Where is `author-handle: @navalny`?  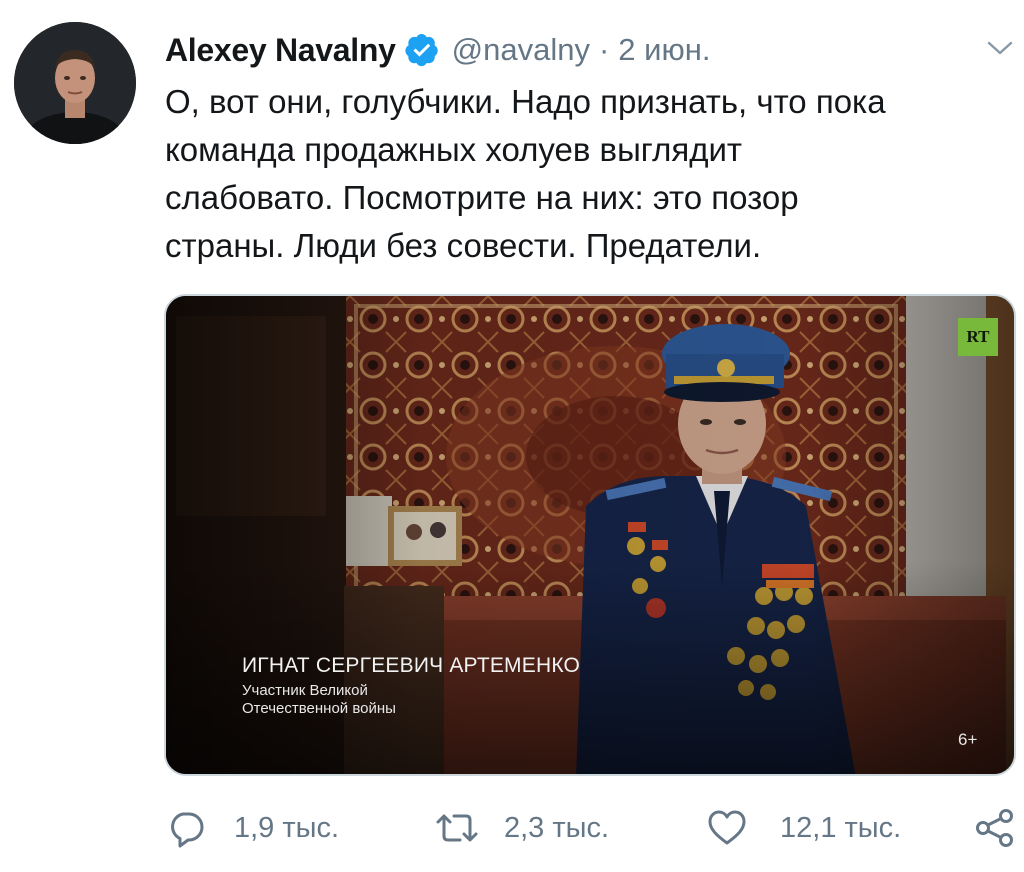
author-handle: @navalny is located at coordinates (521, 50).